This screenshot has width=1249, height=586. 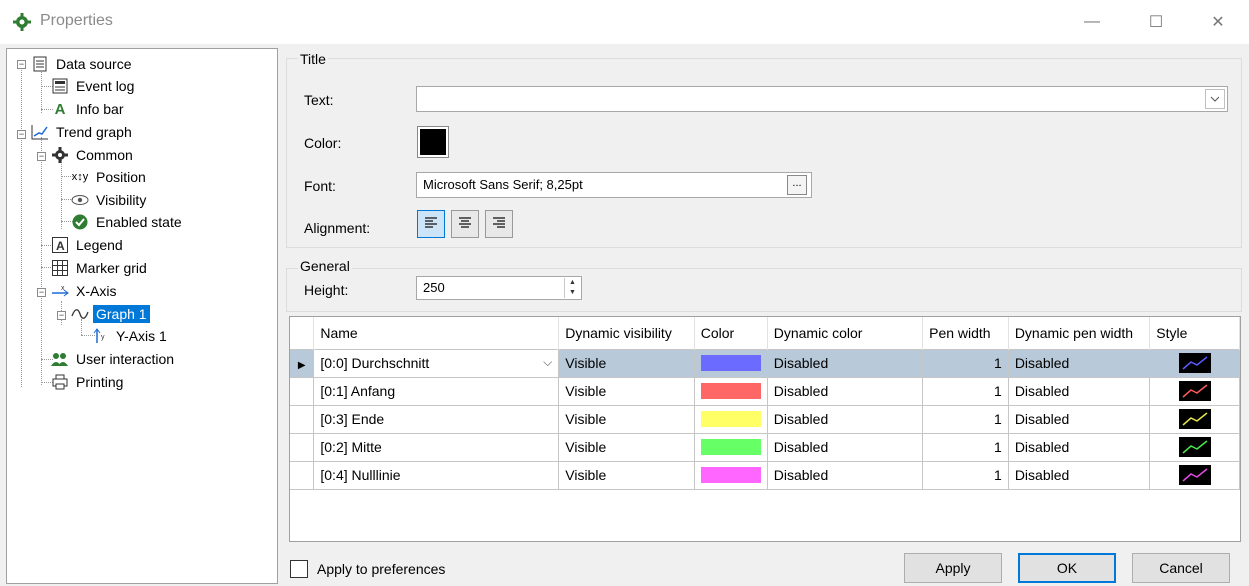 I want to click on collapse-toggle-common: −, so click(x=41, y=156).